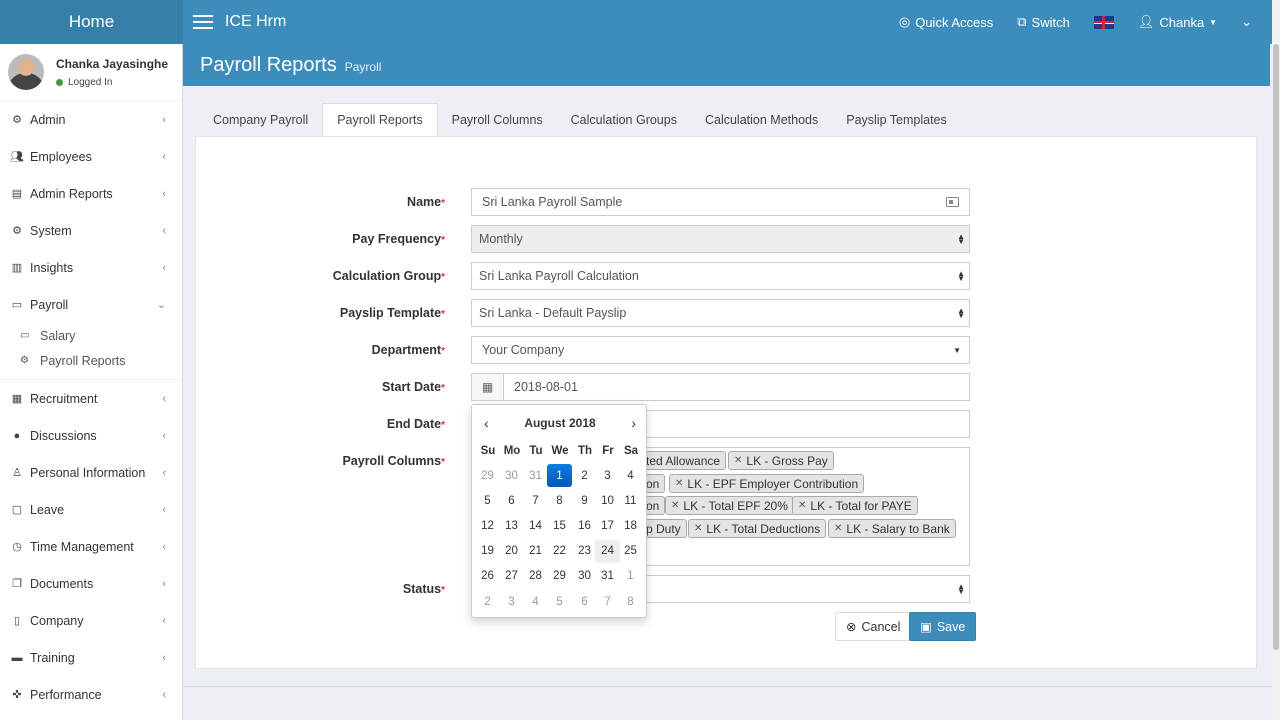  I want to click on sidebar-item-payroll: ▭ Payroll ⌄, so click(91, 304).